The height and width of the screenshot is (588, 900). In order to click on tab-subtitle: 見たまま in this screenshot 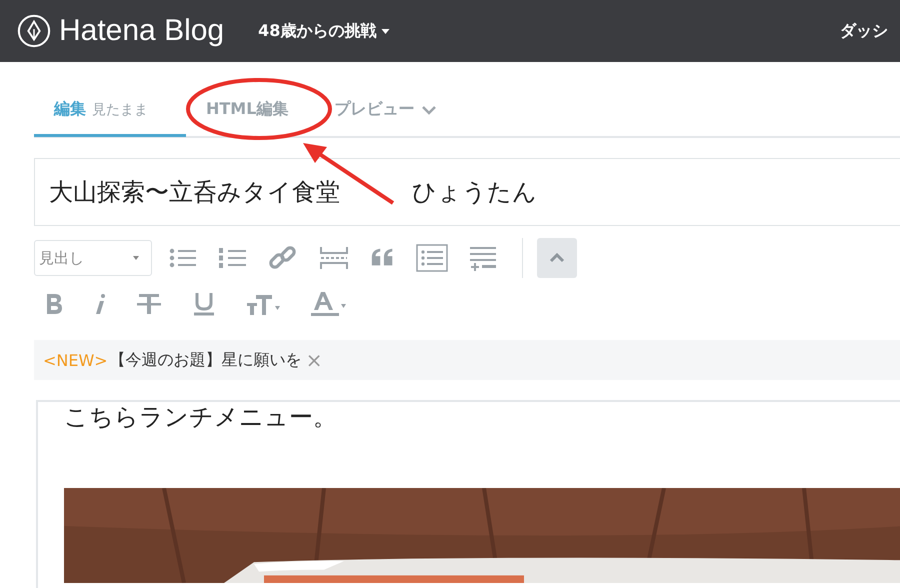, I will do `click(120, 109)`.